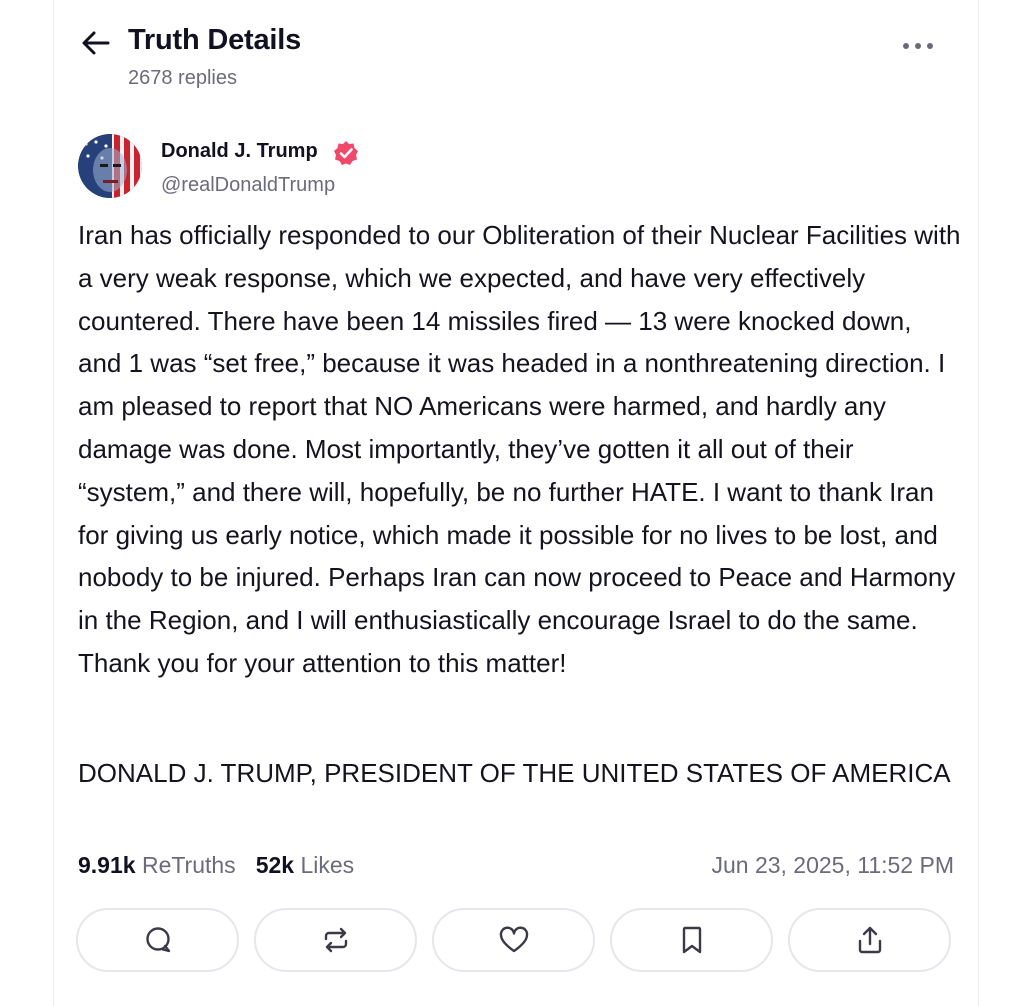  Describe the element at coordinates (239, 151) in the screenshot. I see `author-name: Donald J. Trump` at that location.